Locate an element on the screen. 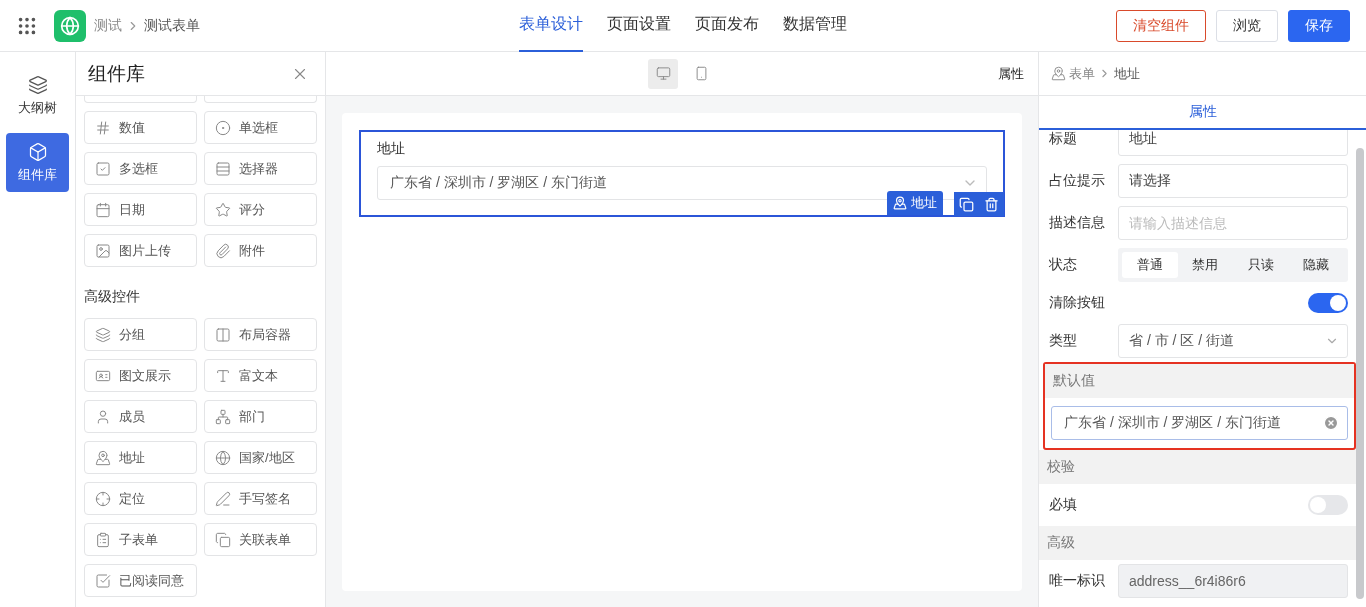  nav-tab: 页面设置 is located at coordinates (639, 26).